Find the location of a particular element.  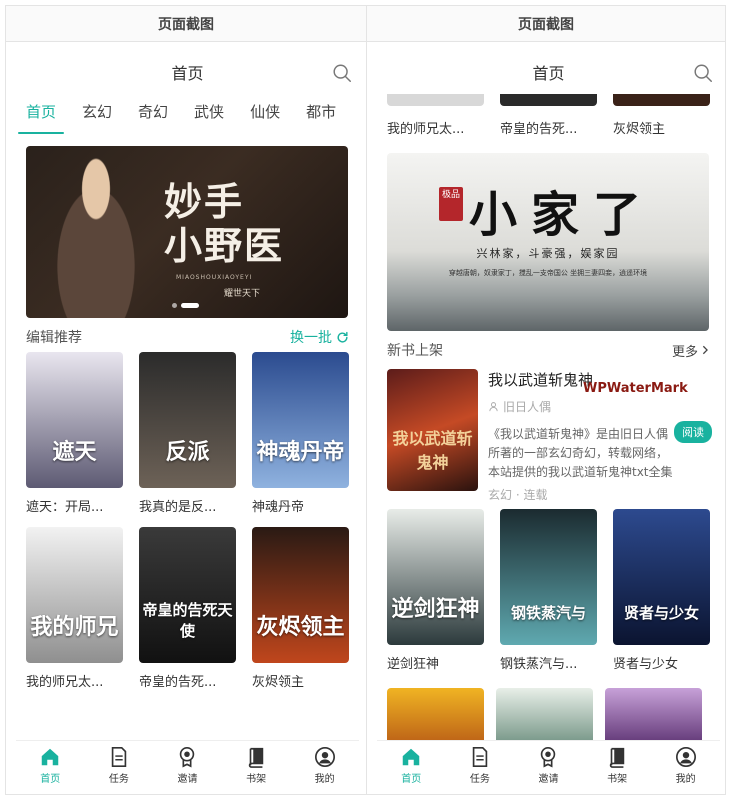

book-card: 贤者与少女 贤者与少女 is located at coordinates (661, 590).